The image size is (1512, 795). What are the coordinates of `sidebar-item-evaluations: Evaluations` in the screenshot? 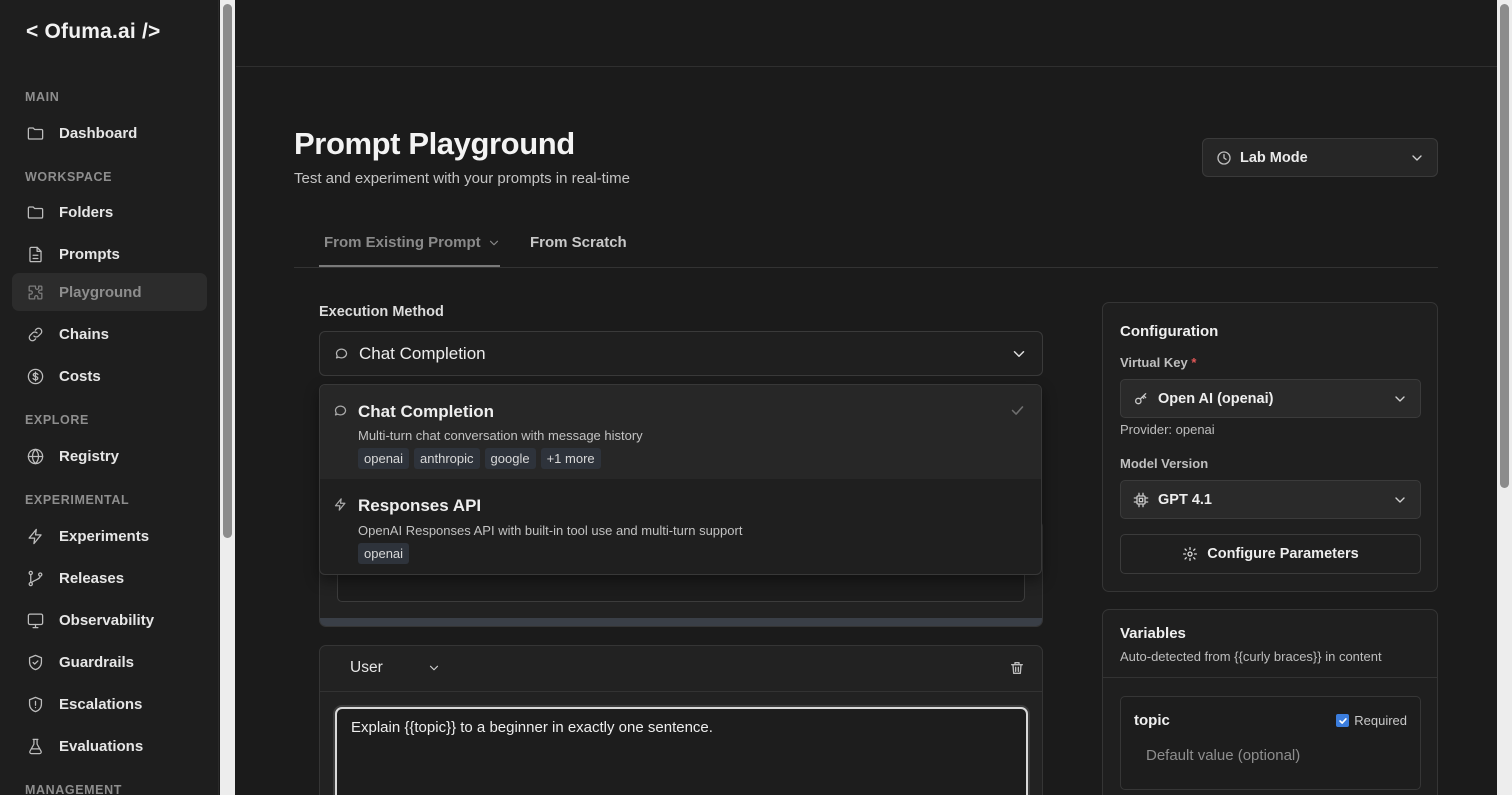 It's located at (109, 746).